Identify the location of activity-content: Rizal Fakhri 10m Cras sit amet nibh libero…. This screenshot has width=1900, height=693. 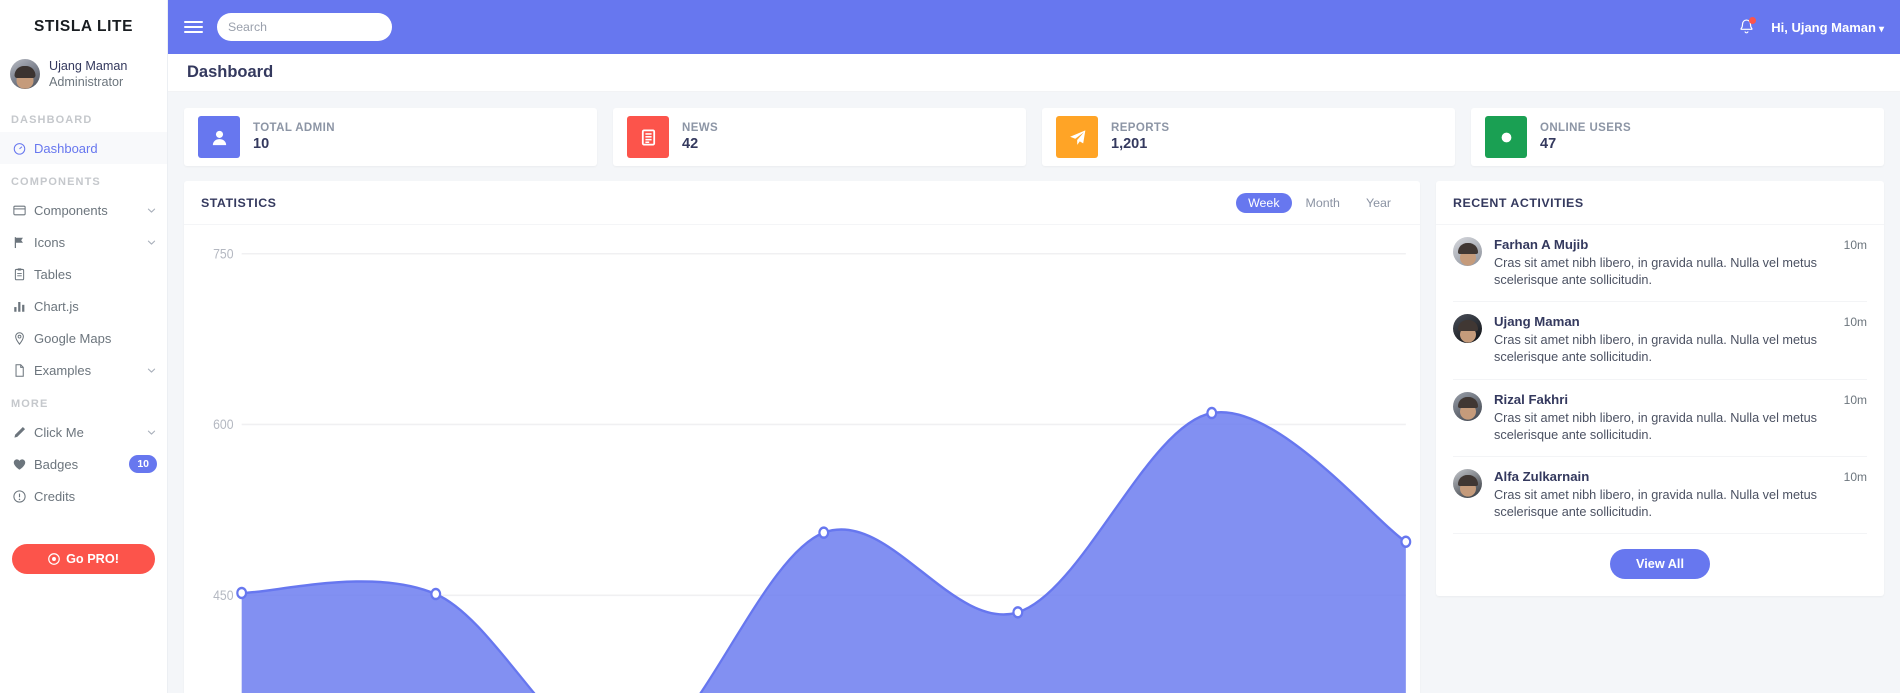
(1680, 418).